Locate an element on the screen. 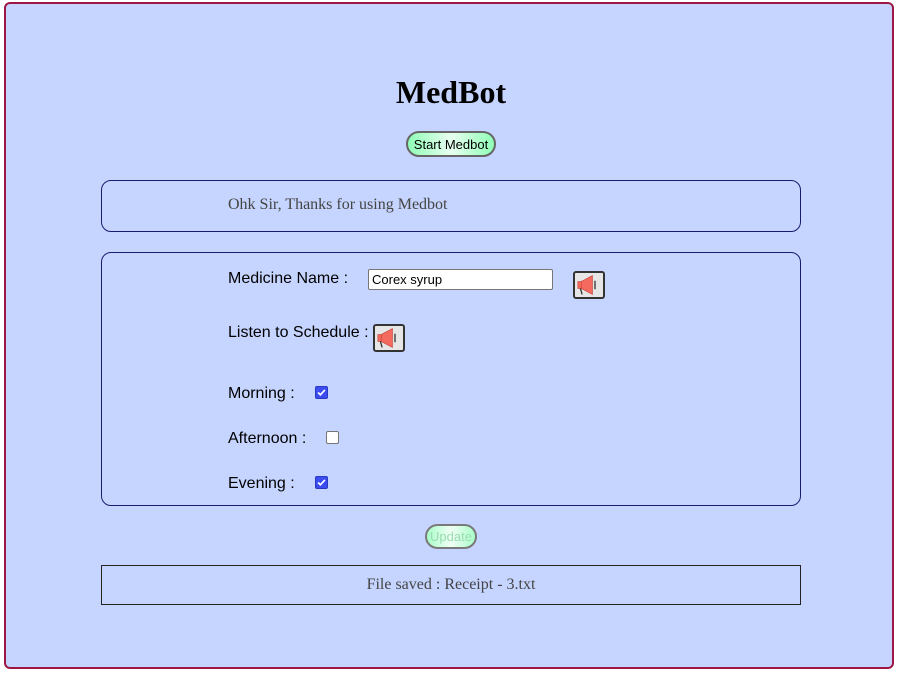  listen-schedule-label: Listen to Schedule : is located at coordinates (298, 332).